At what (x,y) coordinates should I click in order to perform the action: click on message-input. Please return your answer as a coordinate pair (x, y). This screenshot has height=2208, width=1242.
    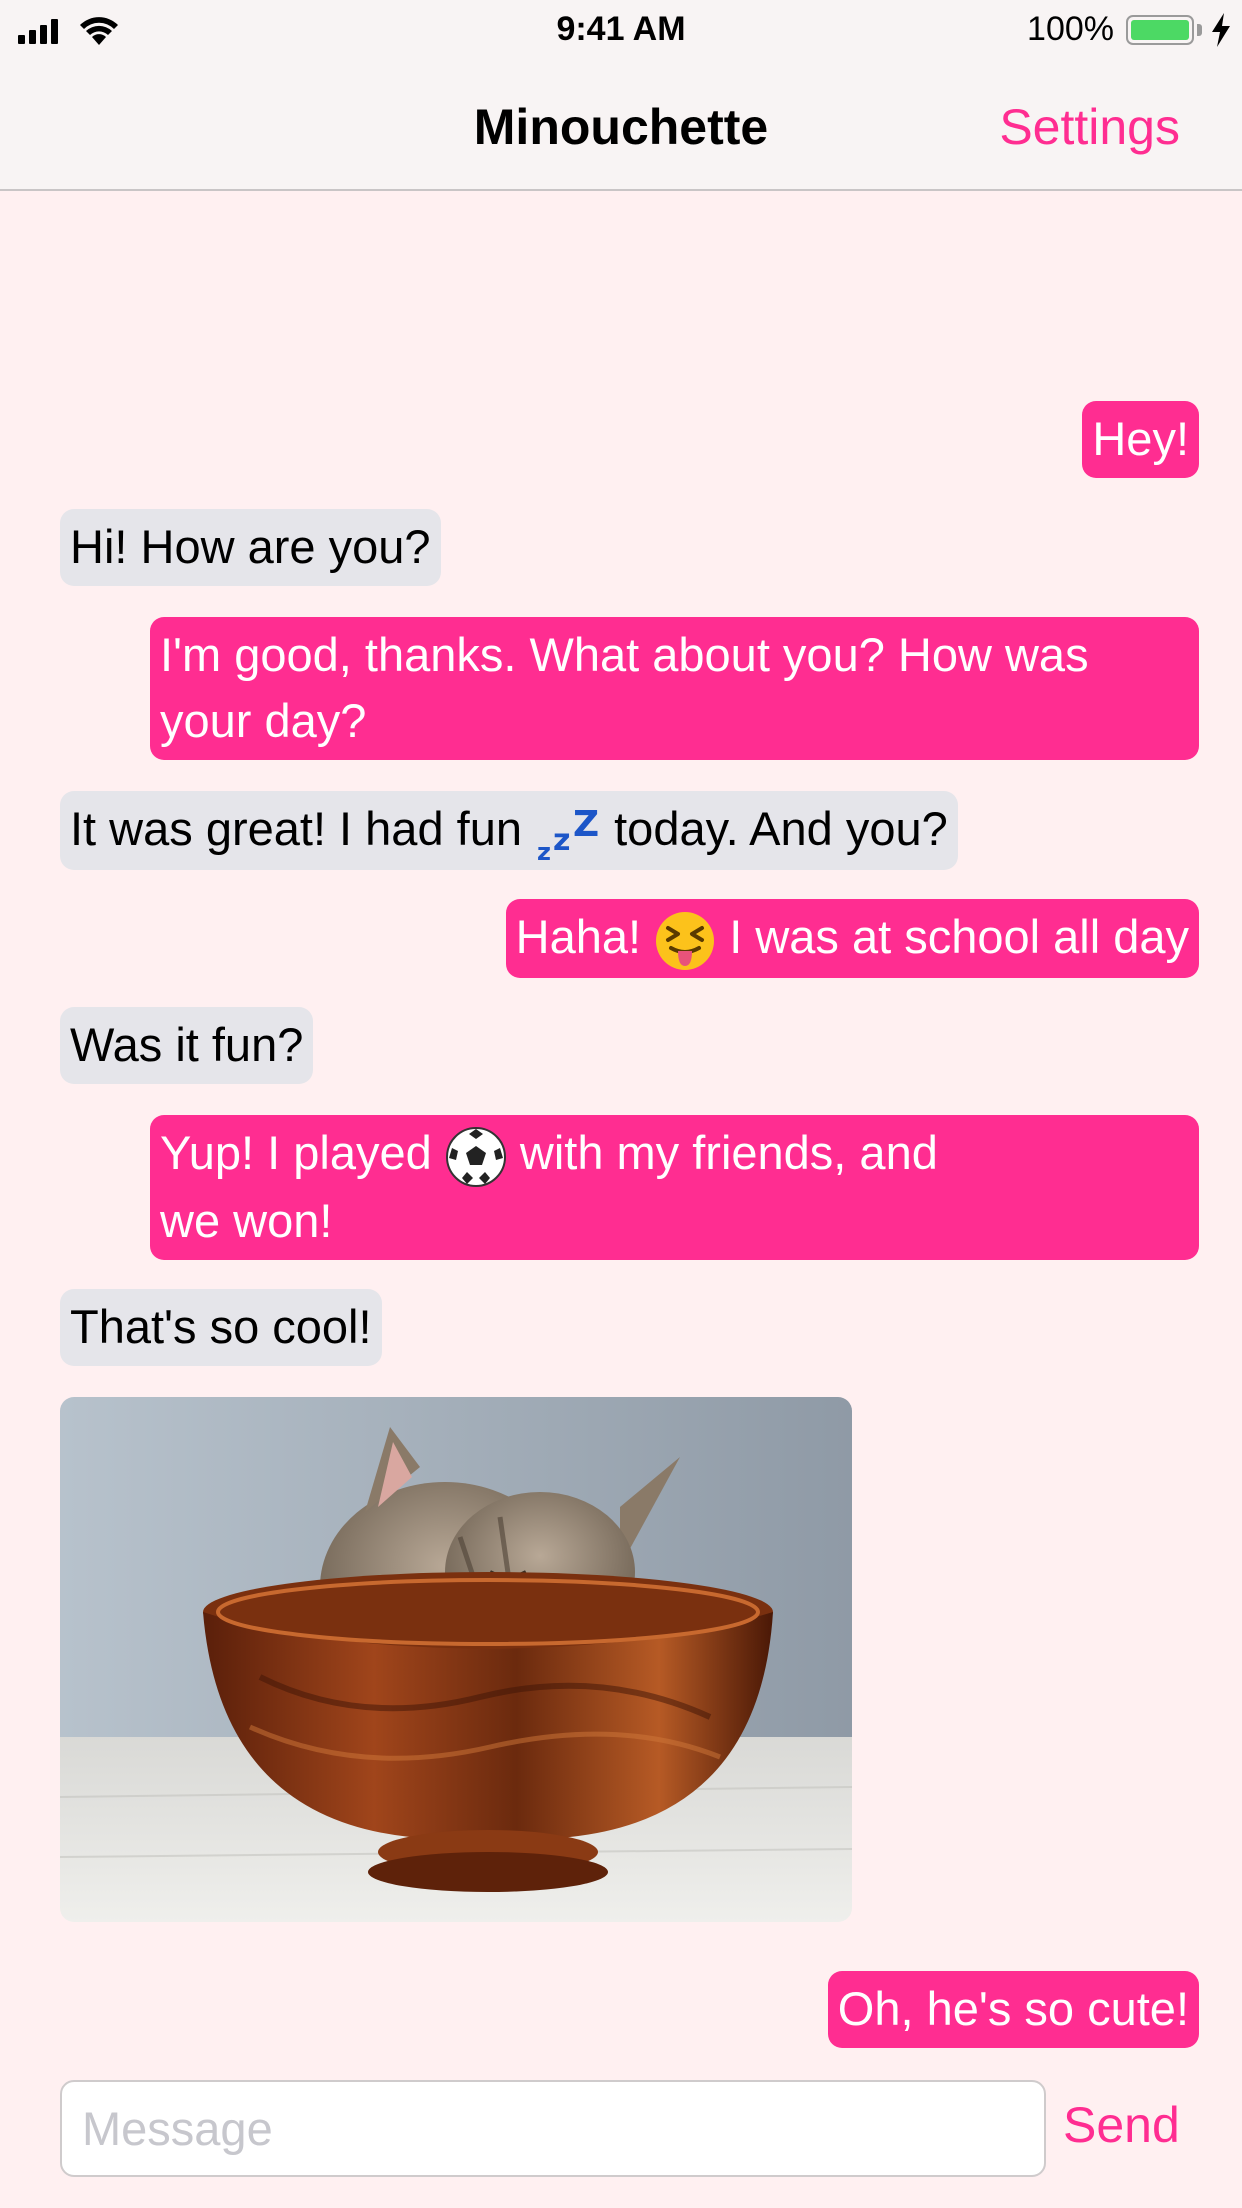
    Looking at the image, I should click on (553, 2128).